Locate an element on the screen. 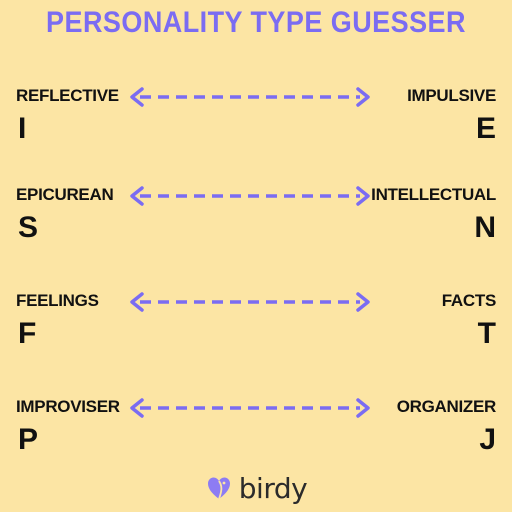  left-trait-letter: P is located at coordinates (28, 439).